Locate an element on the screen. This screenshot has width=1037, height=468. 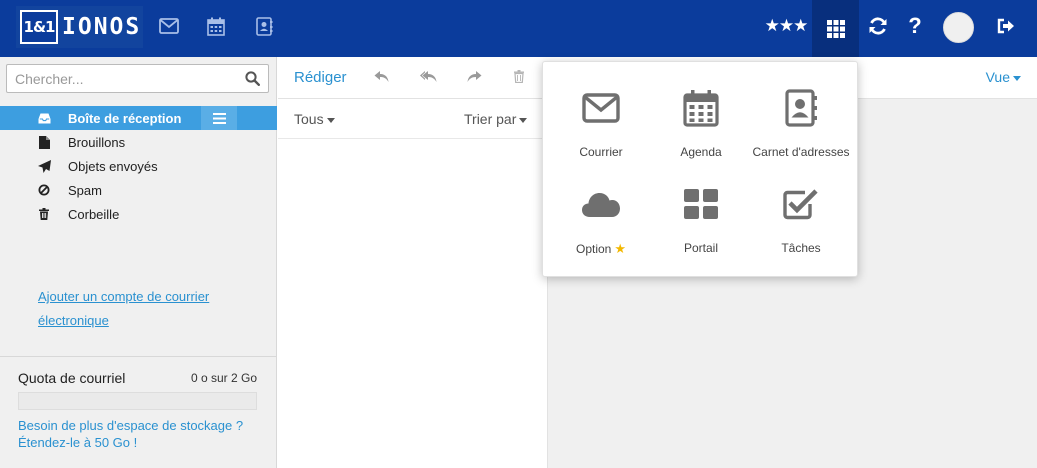
view-label: Vue is located at coordinates (997, 77).